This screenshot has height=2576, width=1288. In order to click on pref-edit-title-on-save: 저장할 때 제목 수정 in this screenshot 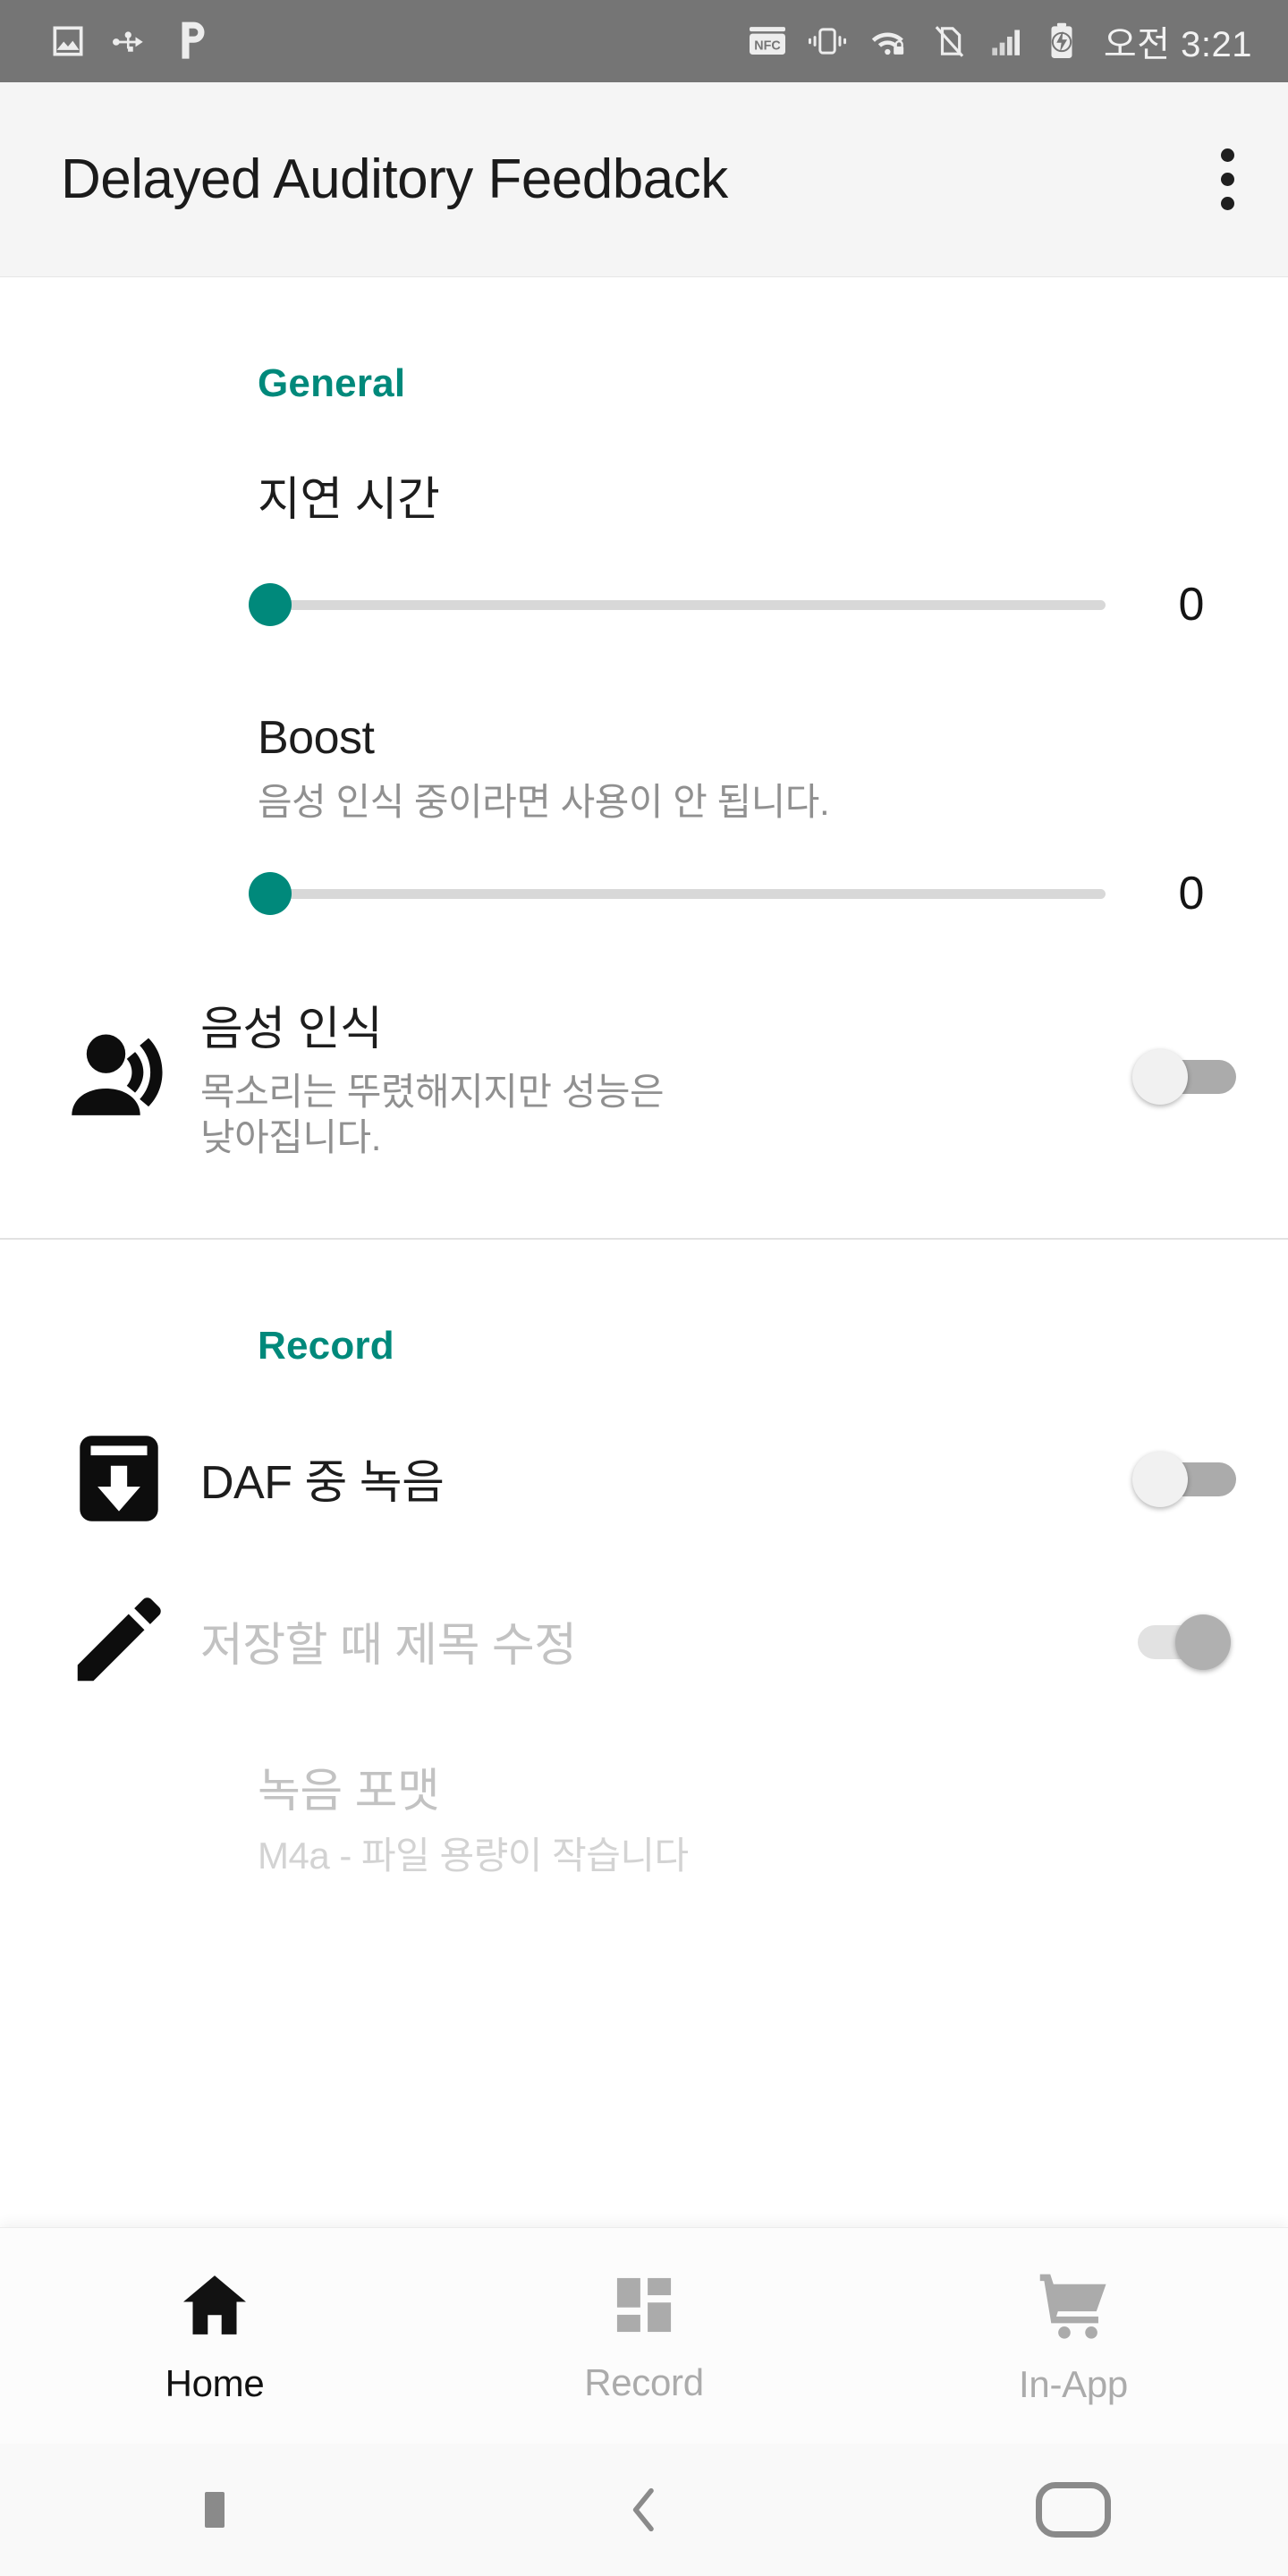, I will do `click(644, 1641)`.